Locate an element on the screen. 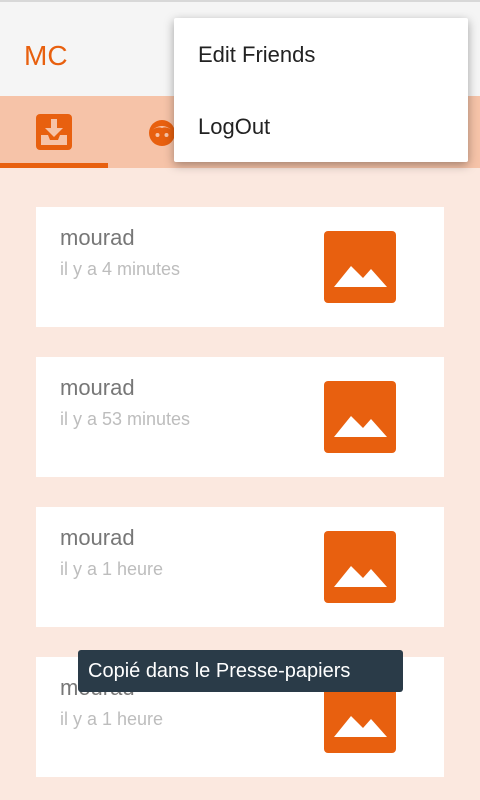 This screenshot has width=480, height=800. message-time: il y a 4 minutes is located at coordinates (120, 269).